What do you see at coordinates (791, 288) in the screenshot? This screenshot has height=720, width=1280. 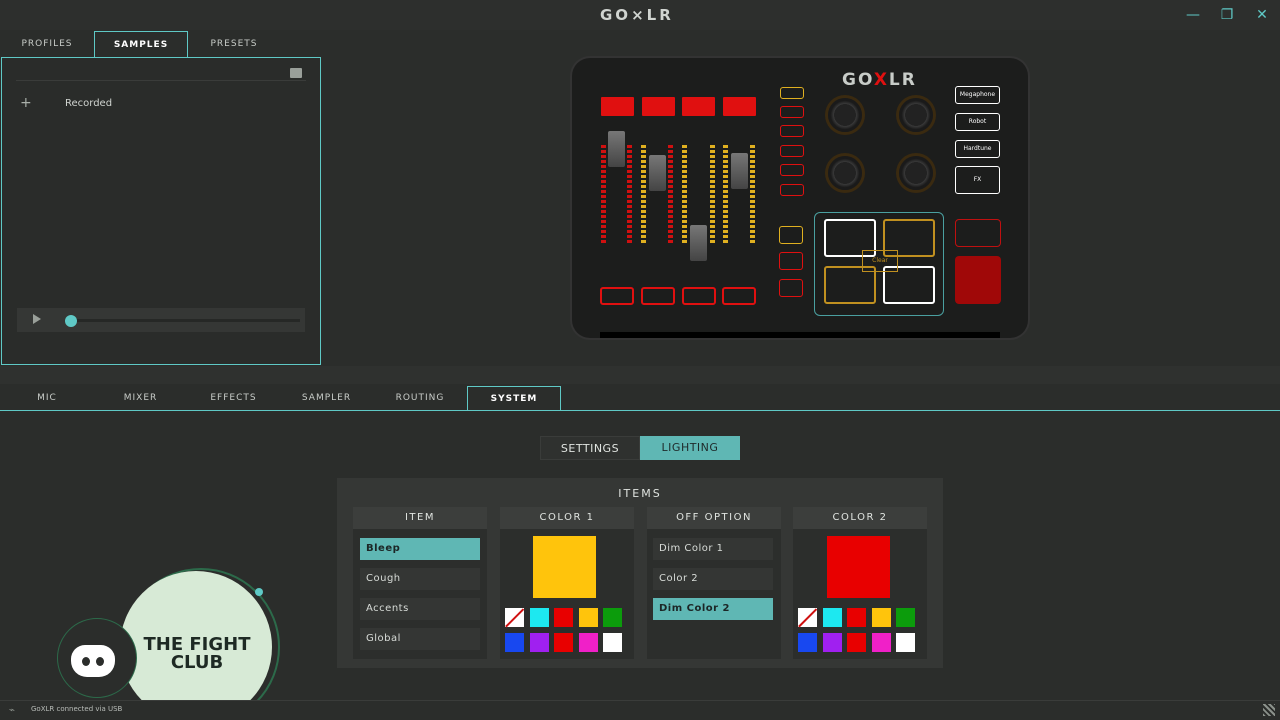 I see `sampler-bank-c` at bounding box center [791, 288].